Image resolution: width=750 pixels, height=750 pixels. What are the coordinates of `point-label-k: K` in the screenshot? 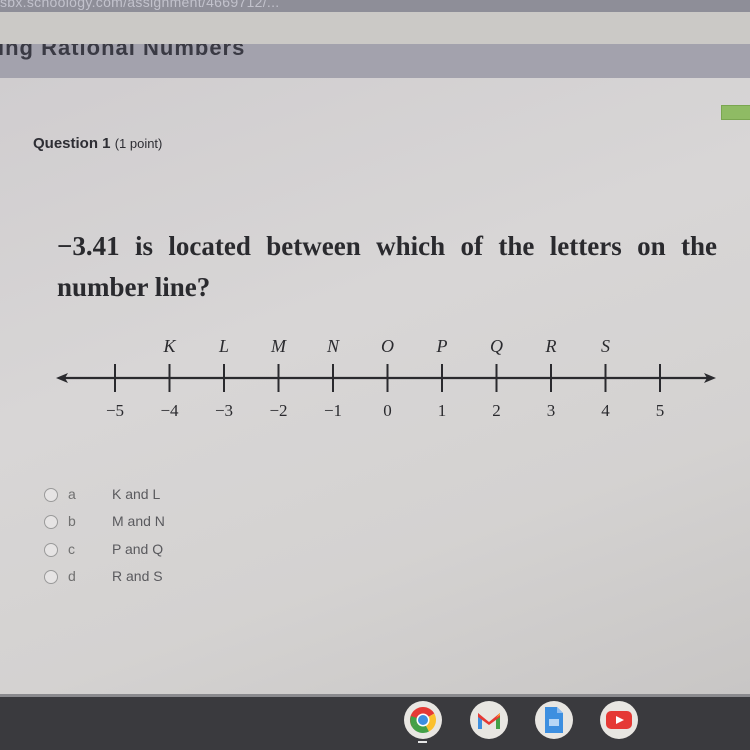 It's located at (169, 346).